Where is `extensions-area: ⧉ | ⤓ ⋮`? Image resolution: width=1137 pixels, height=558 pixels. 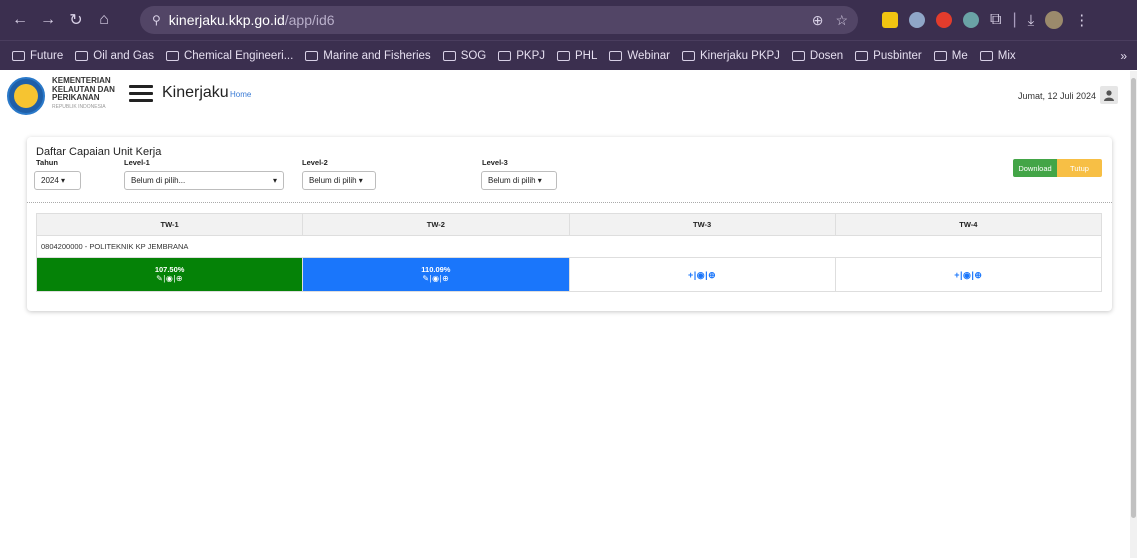 extensions-area: ⧉ | ⤓ ⋮ is located at coordinates (985, 20).